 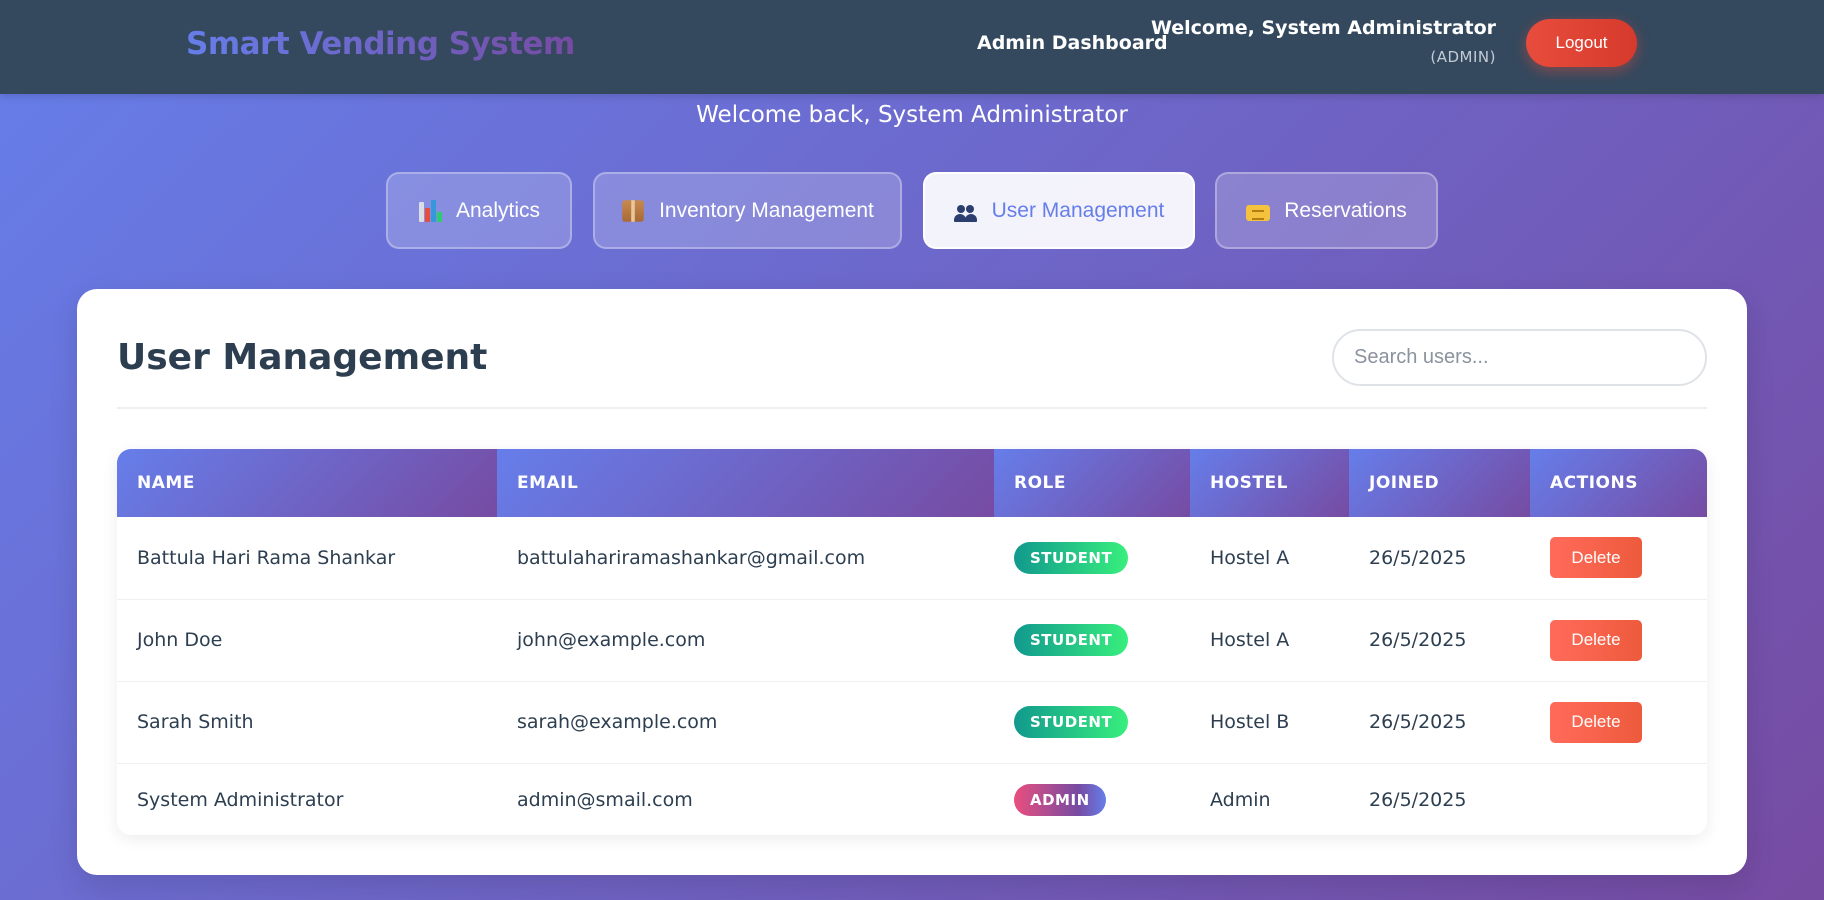 What do you see at coordinates (1519, 357) in the screenshot?
I see `search-input` at bounding box center [1519, 357].